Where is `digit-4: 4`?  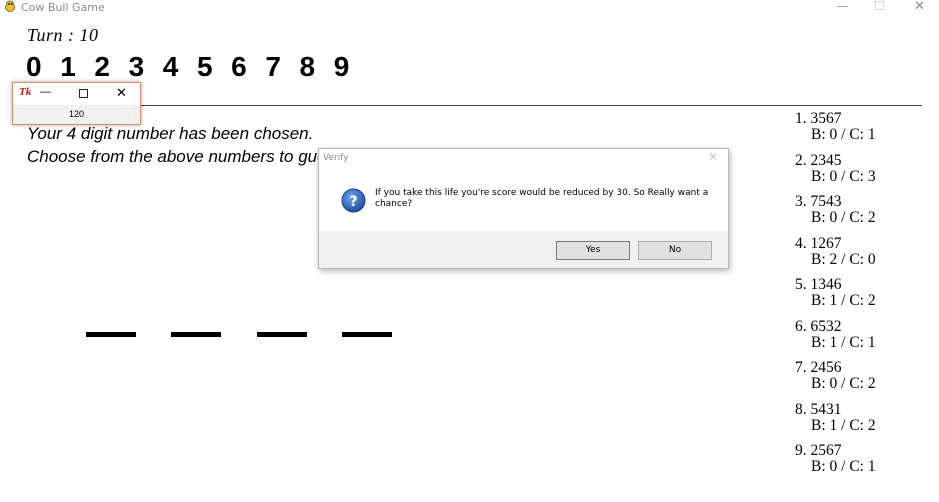 digit-4: 4 is located at coordinates (180, 67).